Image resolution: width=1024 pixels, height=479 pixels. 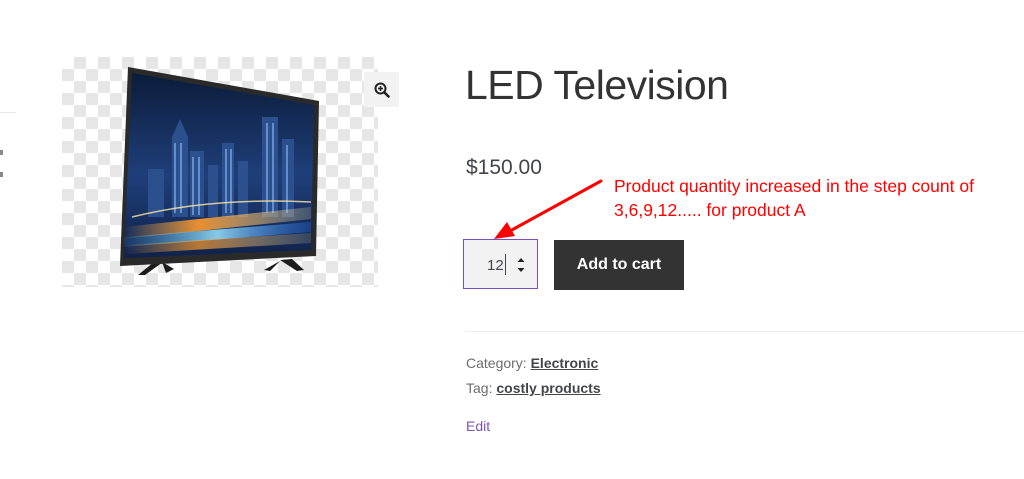 I want to click on product-title: LED Television, so click(x=597, y=85).